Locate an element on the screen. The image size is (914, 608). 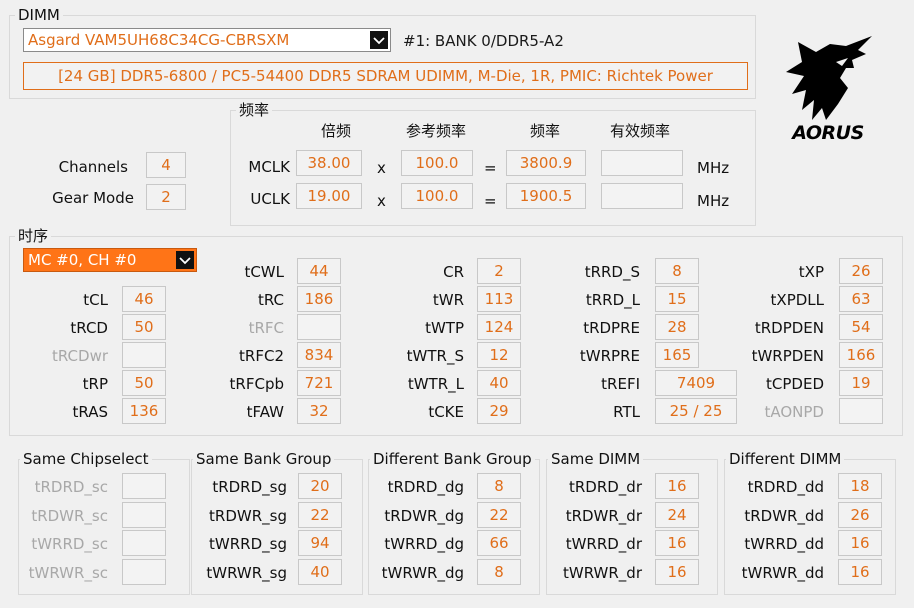
turnaround-label-twrrd-sg: tWRRD_sg is located at coordinates (248, 544).